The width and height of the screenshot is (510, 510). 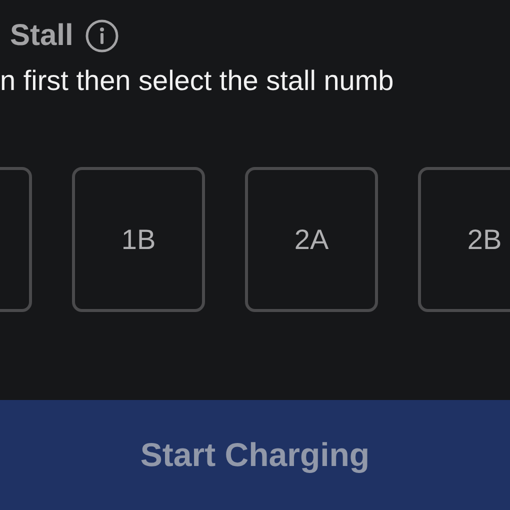 What do you see at coordinates (464, 239) in the screenshot?
I see `stall-button: 2B` at bounding box center [464, 239].